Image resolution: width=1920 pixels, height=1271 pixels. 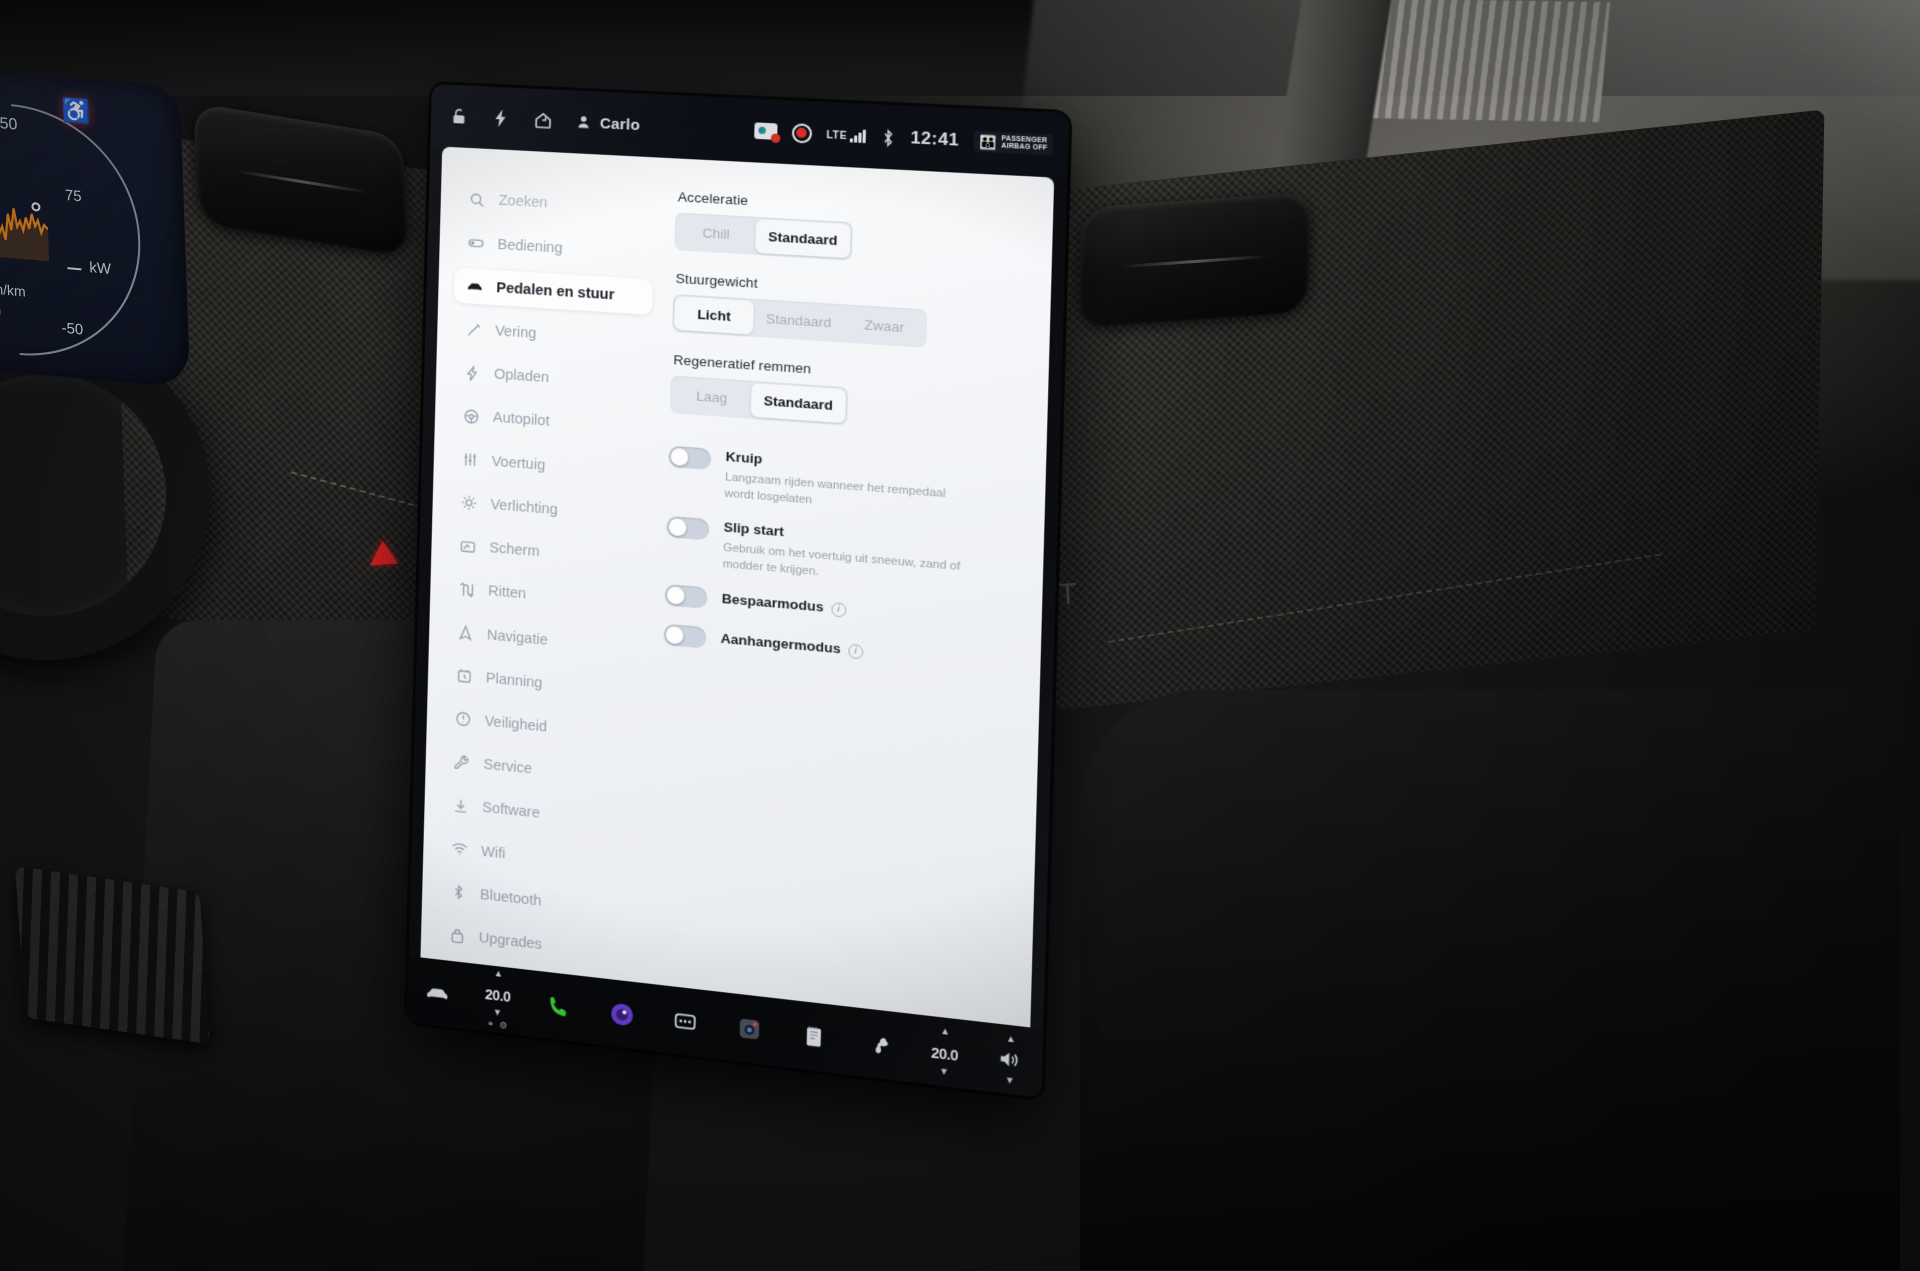 I want to click on acceleration-segmented-control: Chill Standaard, so click(x=763, y=236).